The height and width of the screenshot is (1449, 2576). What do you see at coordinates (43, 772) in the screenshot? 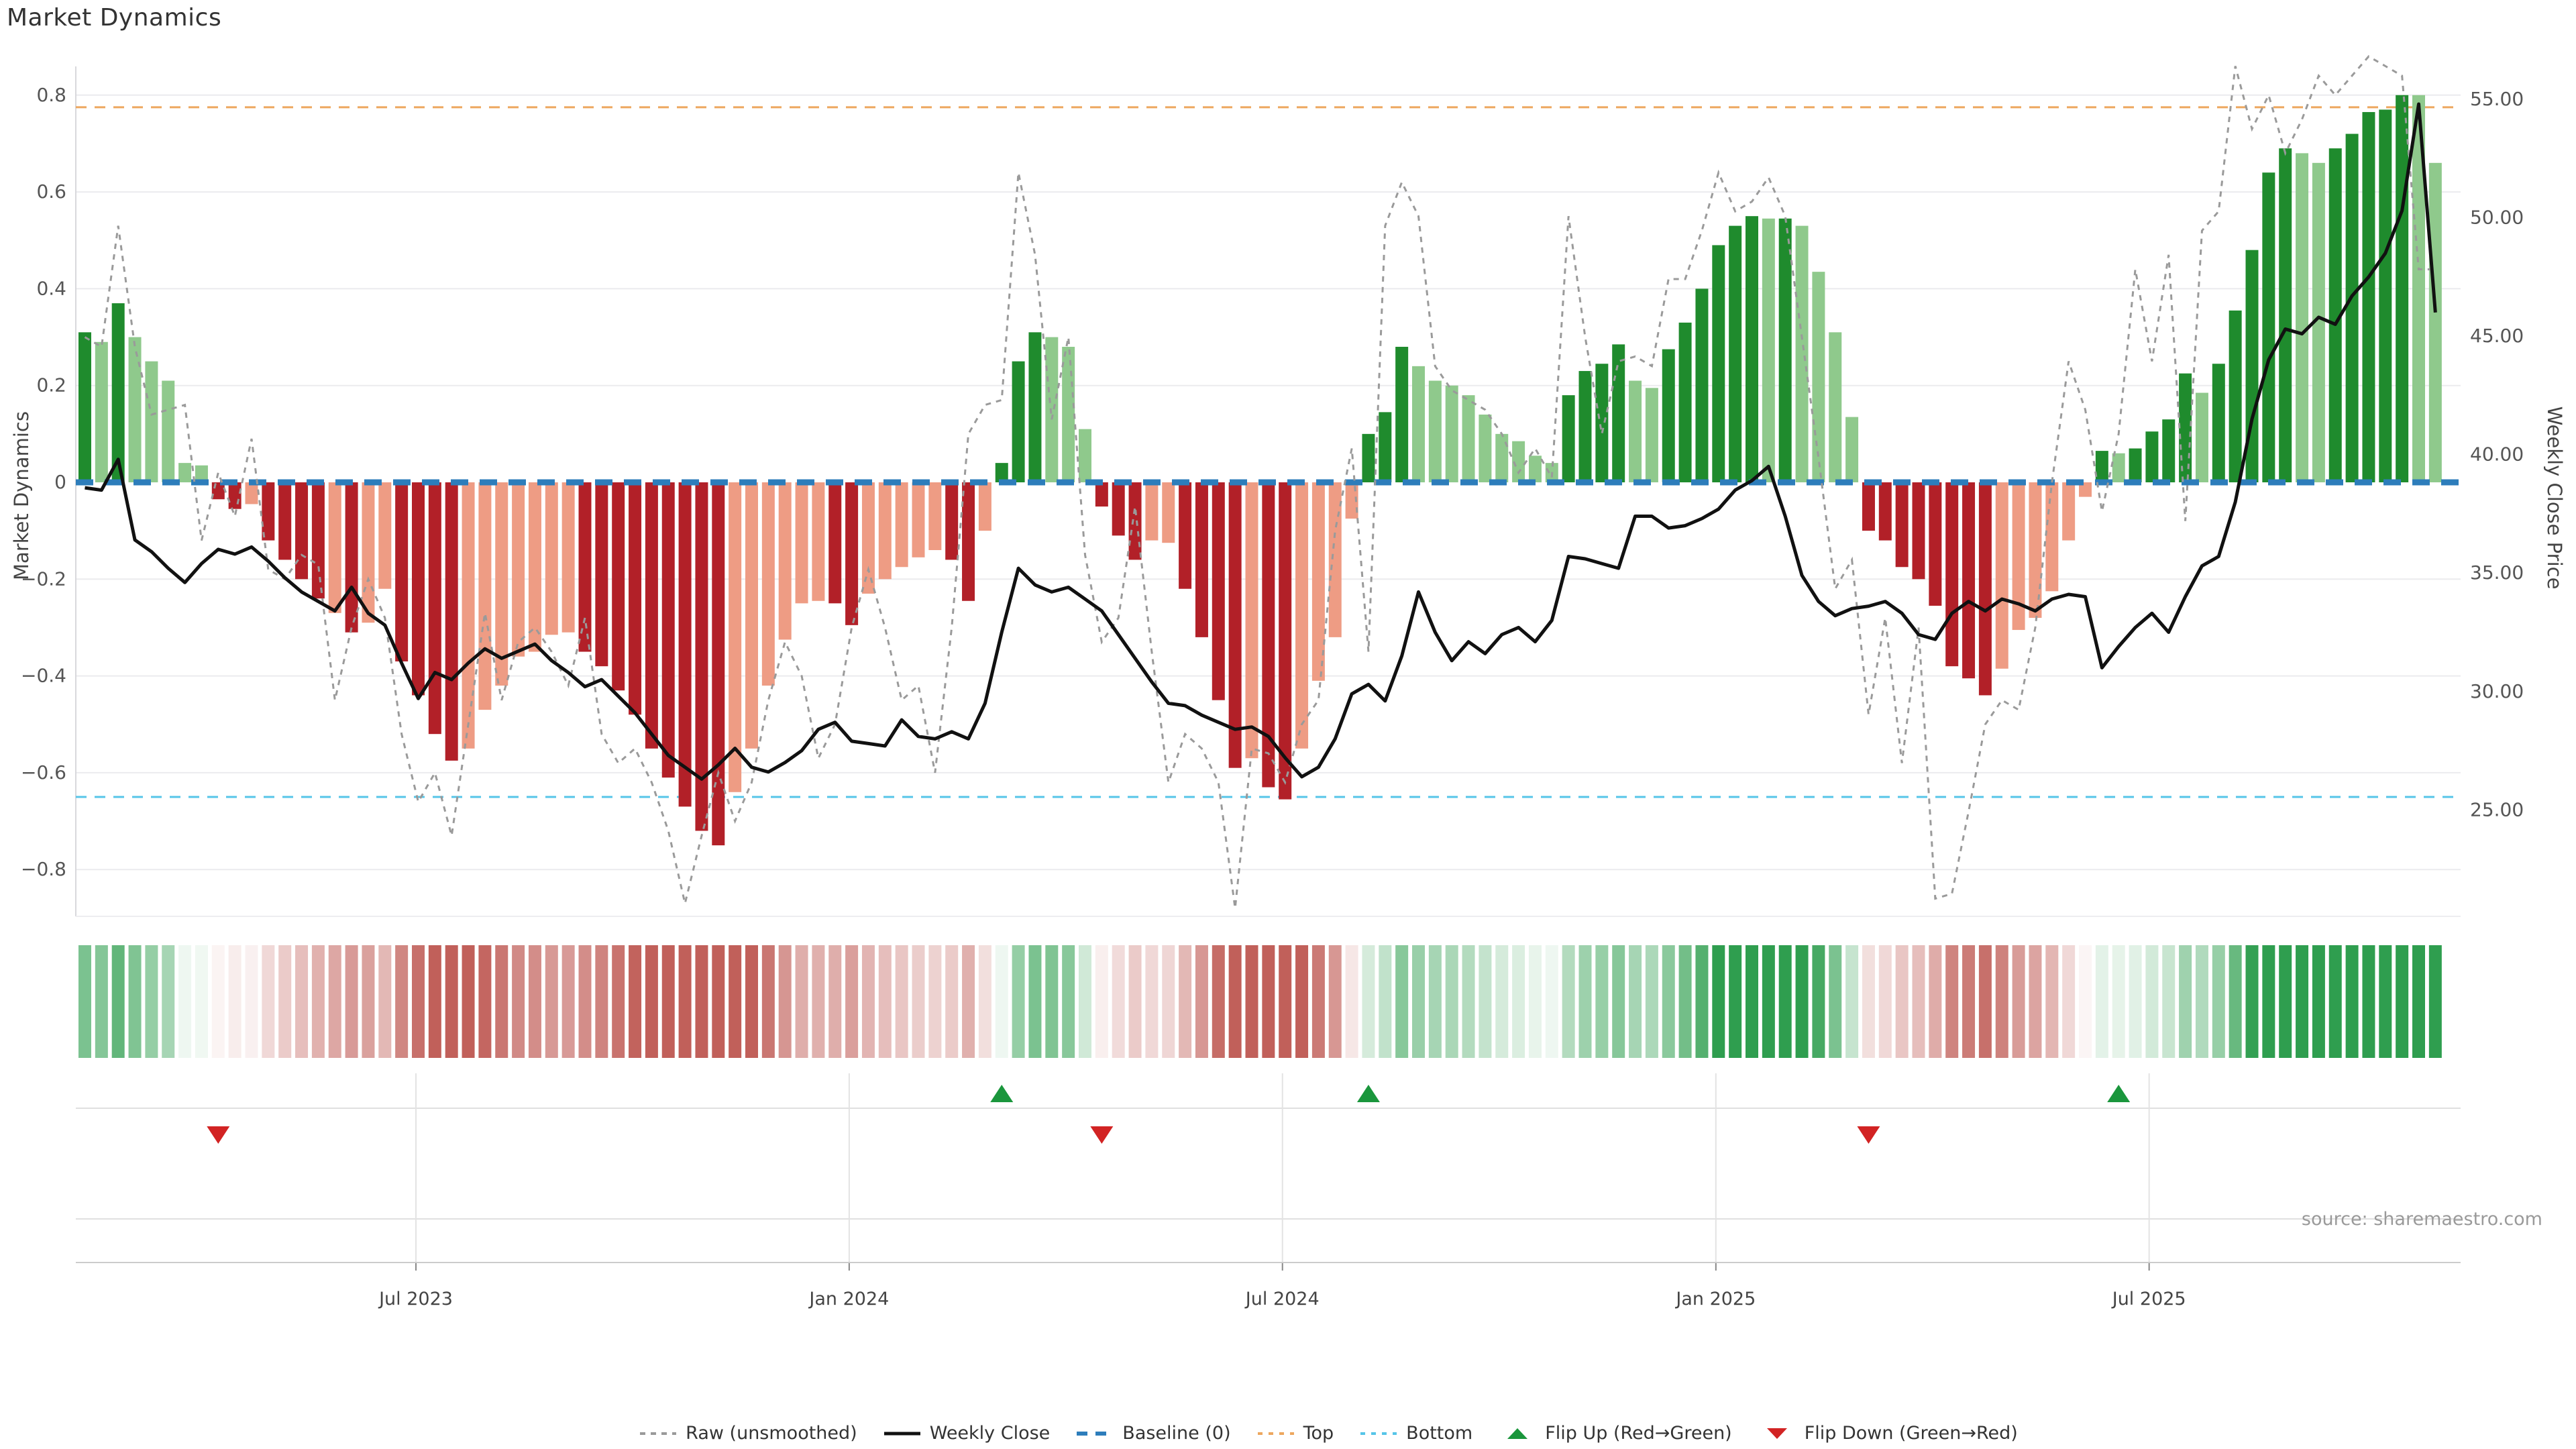
I see `y-tick-label-left: −0.6` at bounding box center [43, 772].